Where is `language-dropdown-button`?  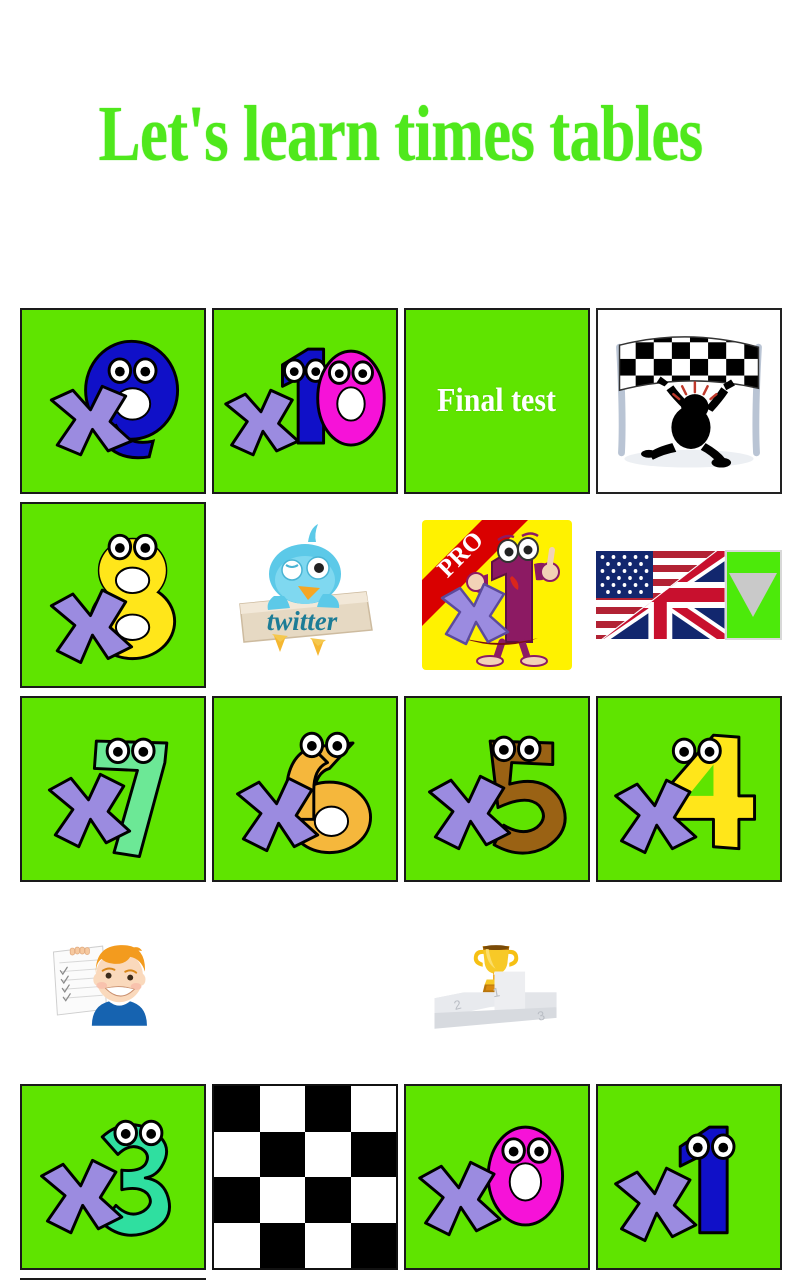
language-dropdown-button is located at coordinates (753, 595).